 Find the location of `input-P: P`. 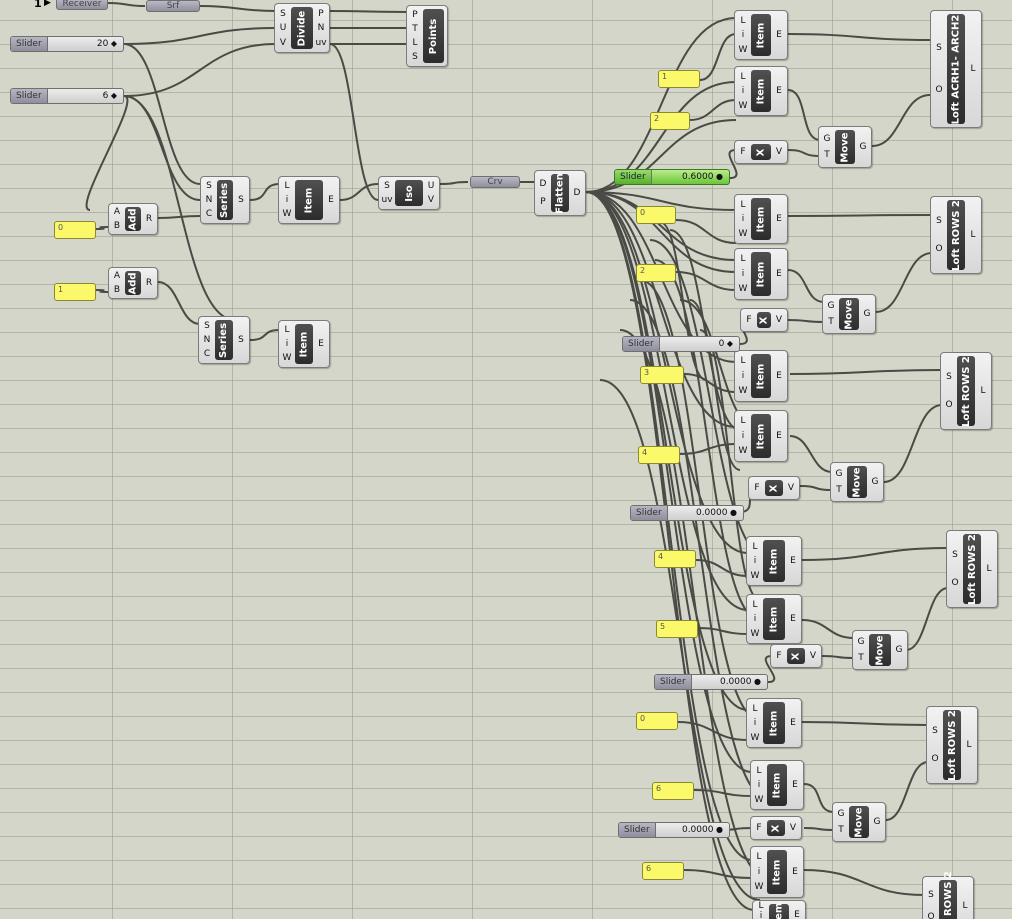

input-P: P is located at coordinates (414, 15).